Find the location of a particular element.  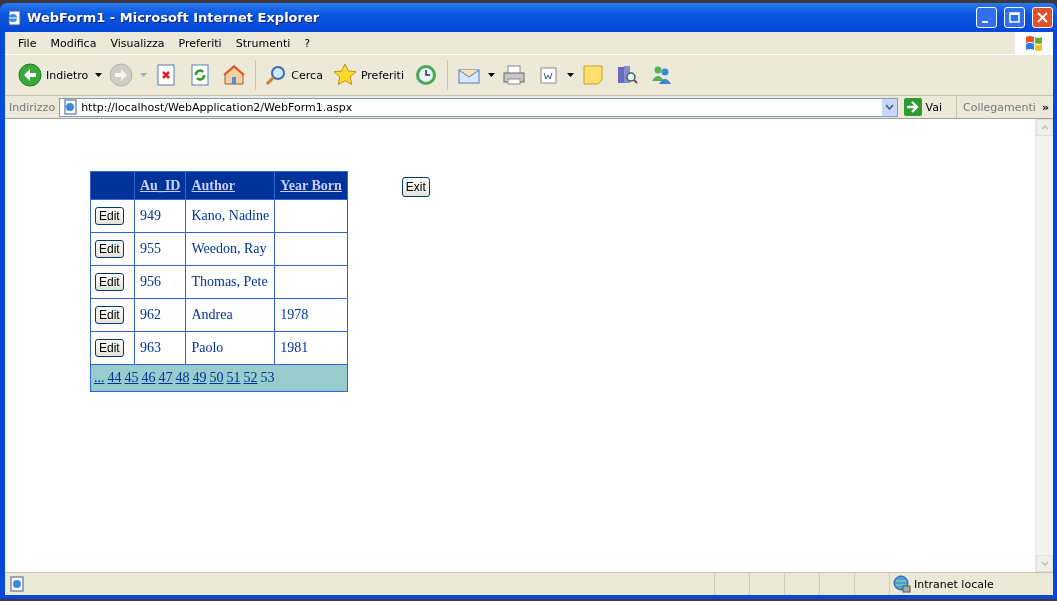

page-link: 47 is located at coordinates (165, 377).